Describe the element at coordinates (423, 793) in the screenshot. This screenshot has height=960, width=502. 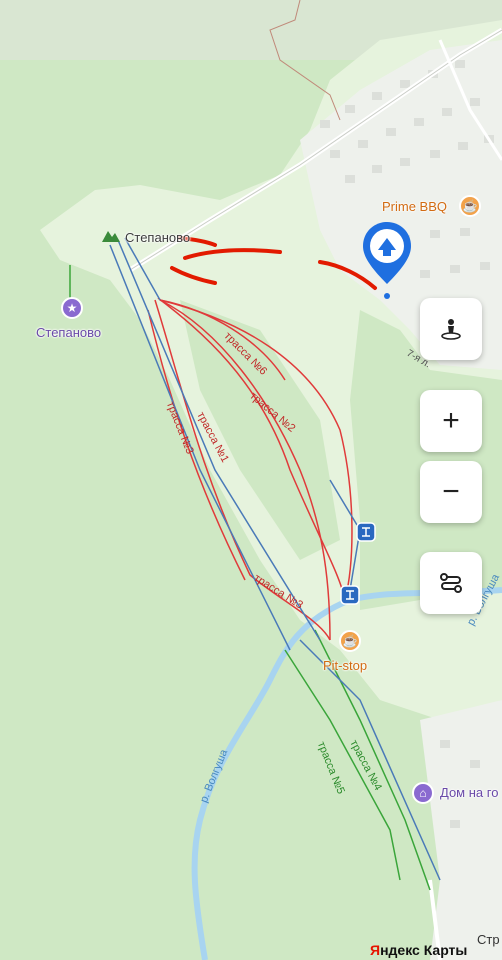
I see `hotel-icon: ⌂` at that location.